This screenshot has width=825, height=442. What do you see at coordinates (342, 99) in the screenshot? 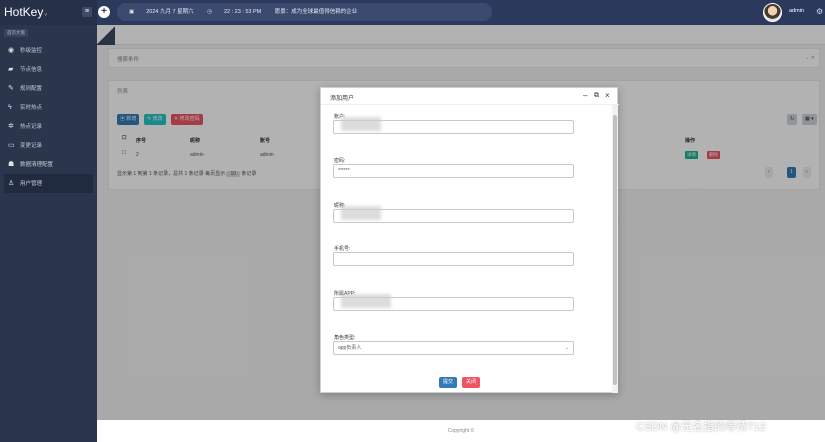
I see `dialog-title: 添加用户` at bounding box center [342, 99].